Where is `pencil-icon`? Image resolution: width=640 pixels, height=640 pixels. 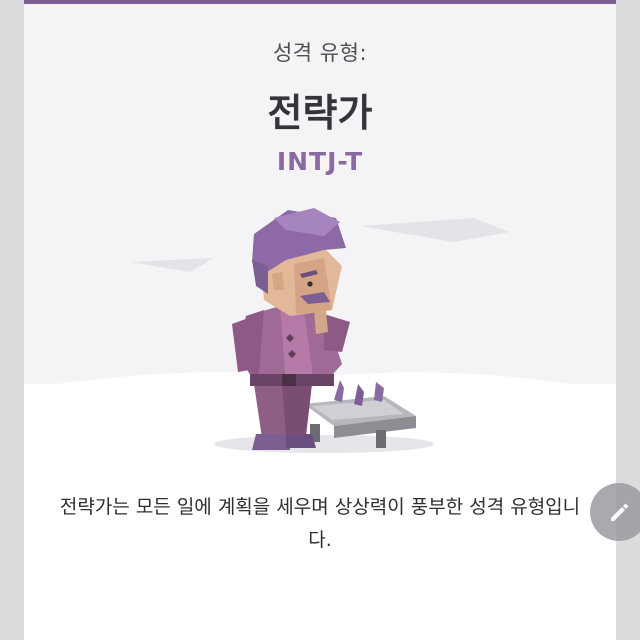
pencil-icon is located at coordinates (620, 512).